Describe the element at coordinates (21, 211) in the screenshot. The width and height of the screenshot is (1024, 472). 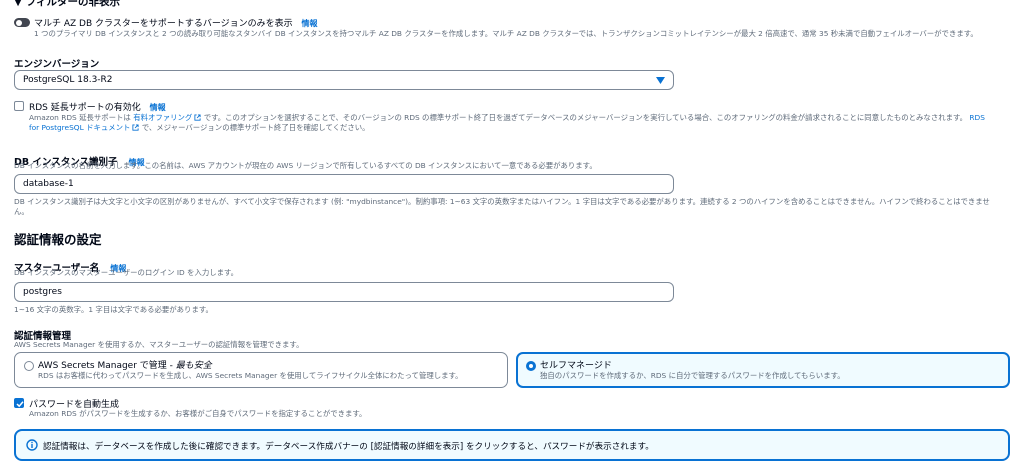
I see `db-identifier-constraint-cont: ん。` at that location.